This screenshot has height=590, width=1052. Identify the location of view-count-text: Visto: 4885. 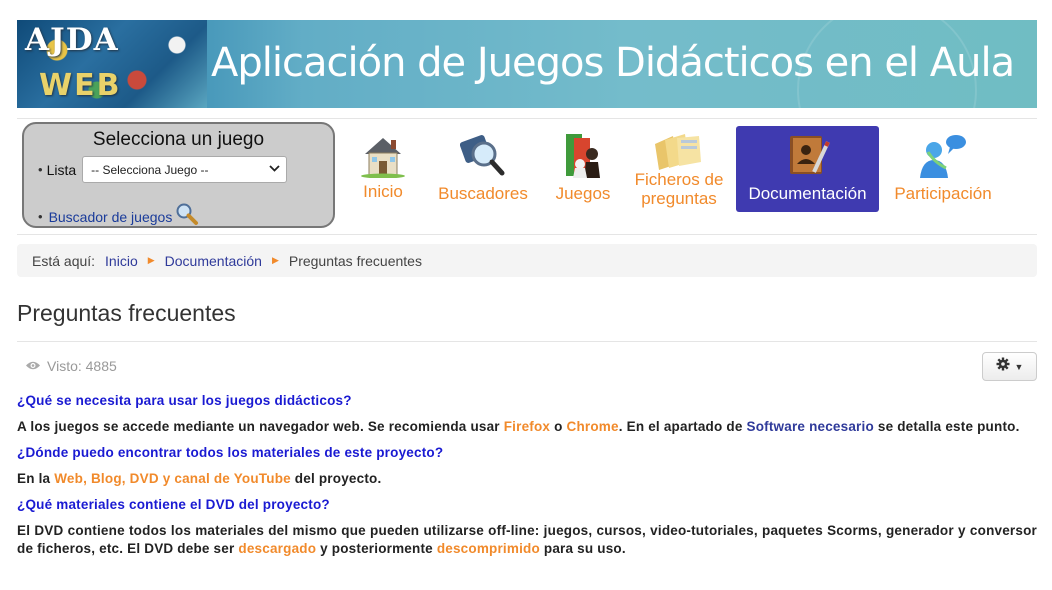
(82, 366).